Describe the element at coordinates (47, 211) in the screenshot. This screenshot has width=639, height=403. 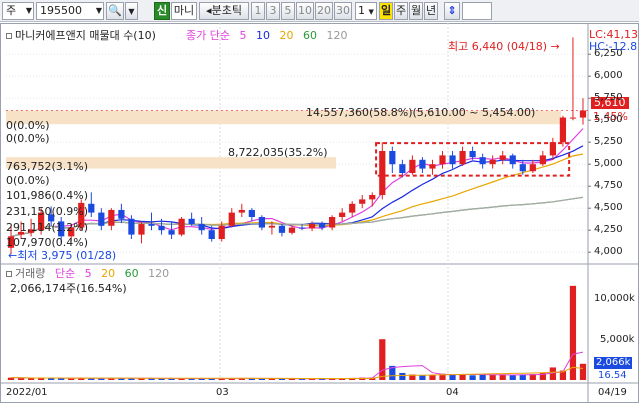
I see `vp-label: 231,150(0.9%)` at that location.